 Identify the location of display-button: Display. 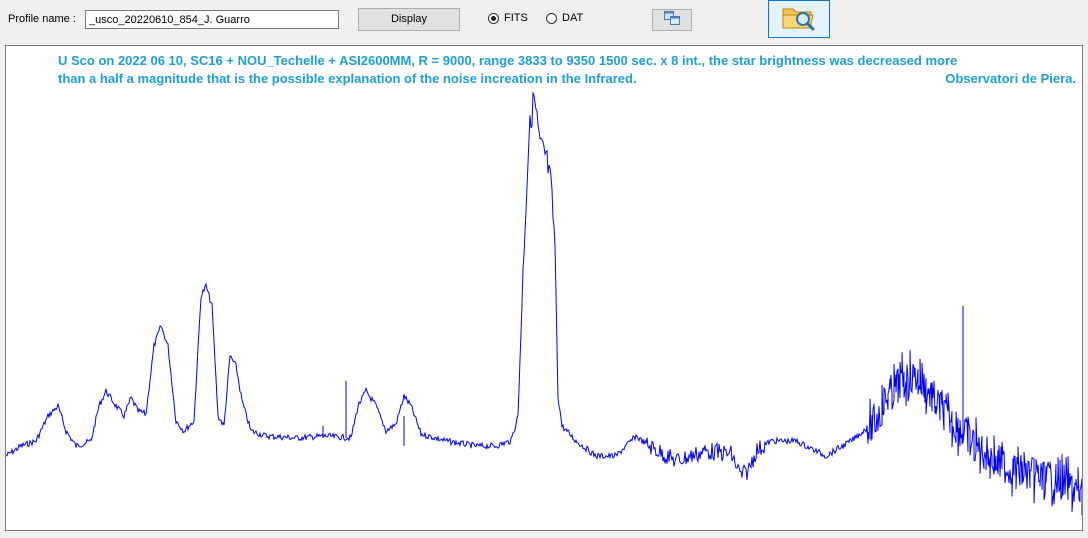
(409, 19).